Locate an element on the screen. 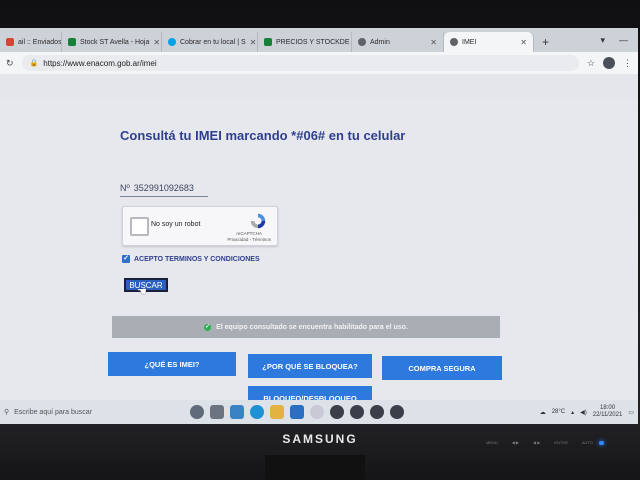  tab-stock: Stock ST Avella - Hoja ✕ is located at coordinates (112, 42).